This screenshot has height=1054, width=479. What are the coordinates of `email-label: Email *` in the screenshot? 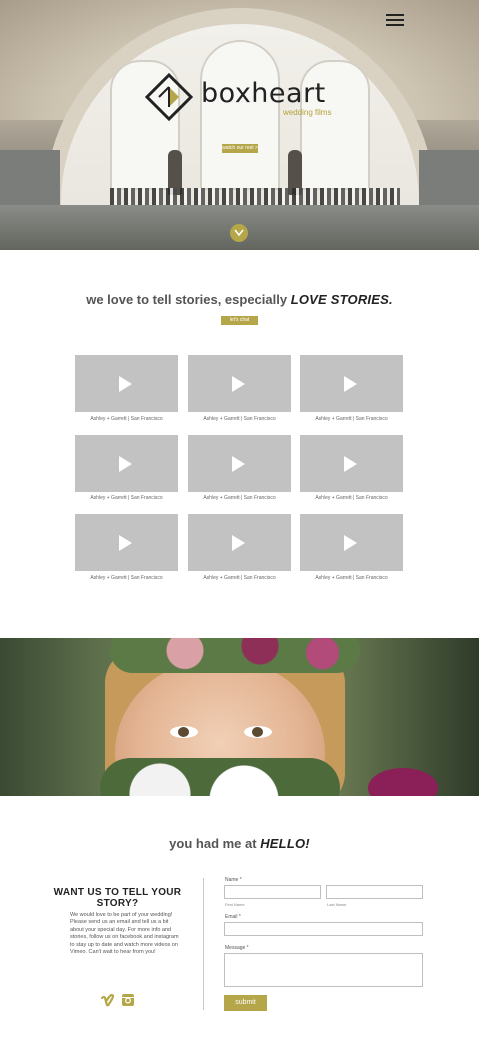 It's located at (233, 917).